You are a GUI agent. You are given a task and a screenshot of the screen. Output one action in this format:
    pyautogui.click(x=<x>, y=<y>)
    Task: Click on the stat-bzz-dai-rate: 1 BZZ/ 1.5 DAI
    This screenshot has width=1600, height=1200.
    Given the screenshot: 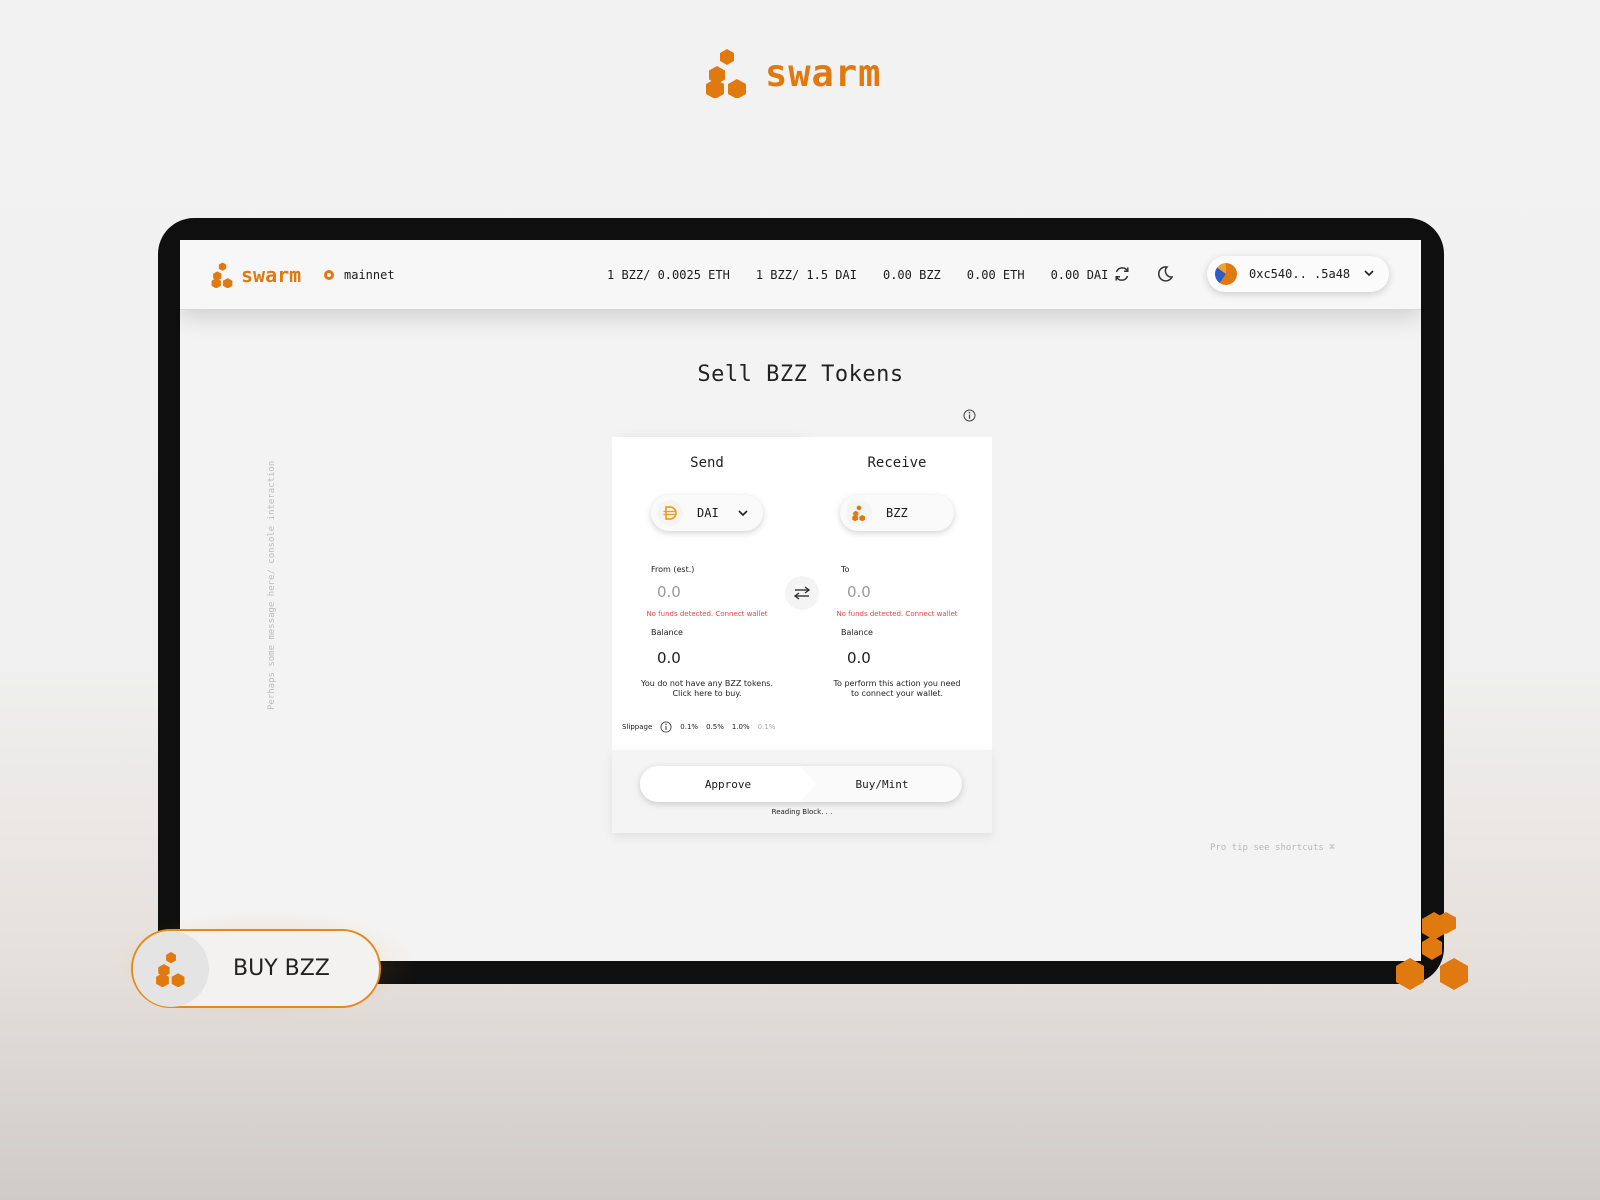 What is the action you would take?
    pyautogui.click(x=806, y=275)
    